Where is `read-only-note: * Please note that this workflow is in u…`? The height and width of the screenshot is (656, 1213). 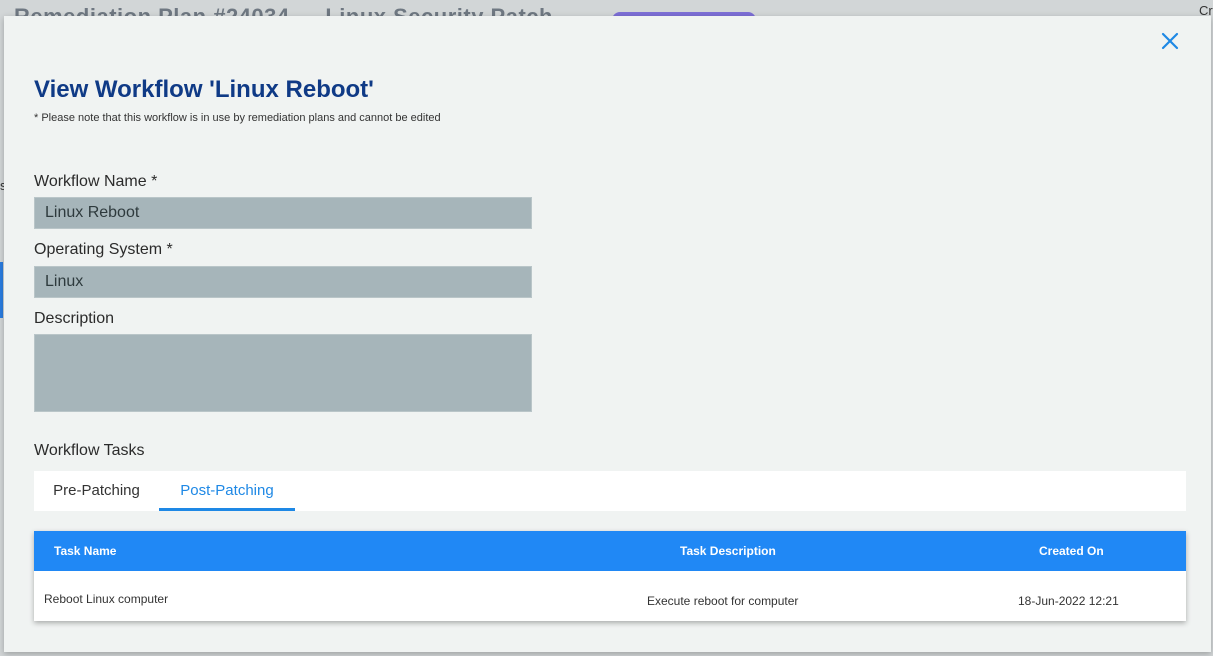
read-only-note: * Please note that this workflow is in u… is located at coordinates (237, 118).